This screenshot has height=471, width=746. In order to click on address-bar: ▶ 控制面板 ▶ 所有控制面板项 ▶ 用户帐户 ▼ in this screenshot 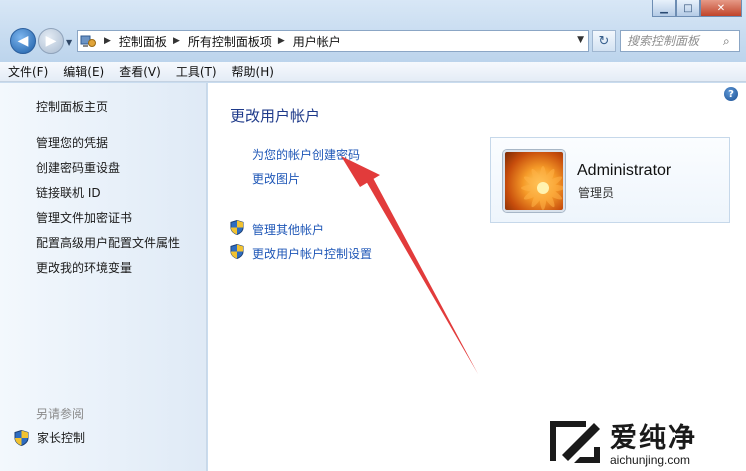, I will do `click(333, 41)`.